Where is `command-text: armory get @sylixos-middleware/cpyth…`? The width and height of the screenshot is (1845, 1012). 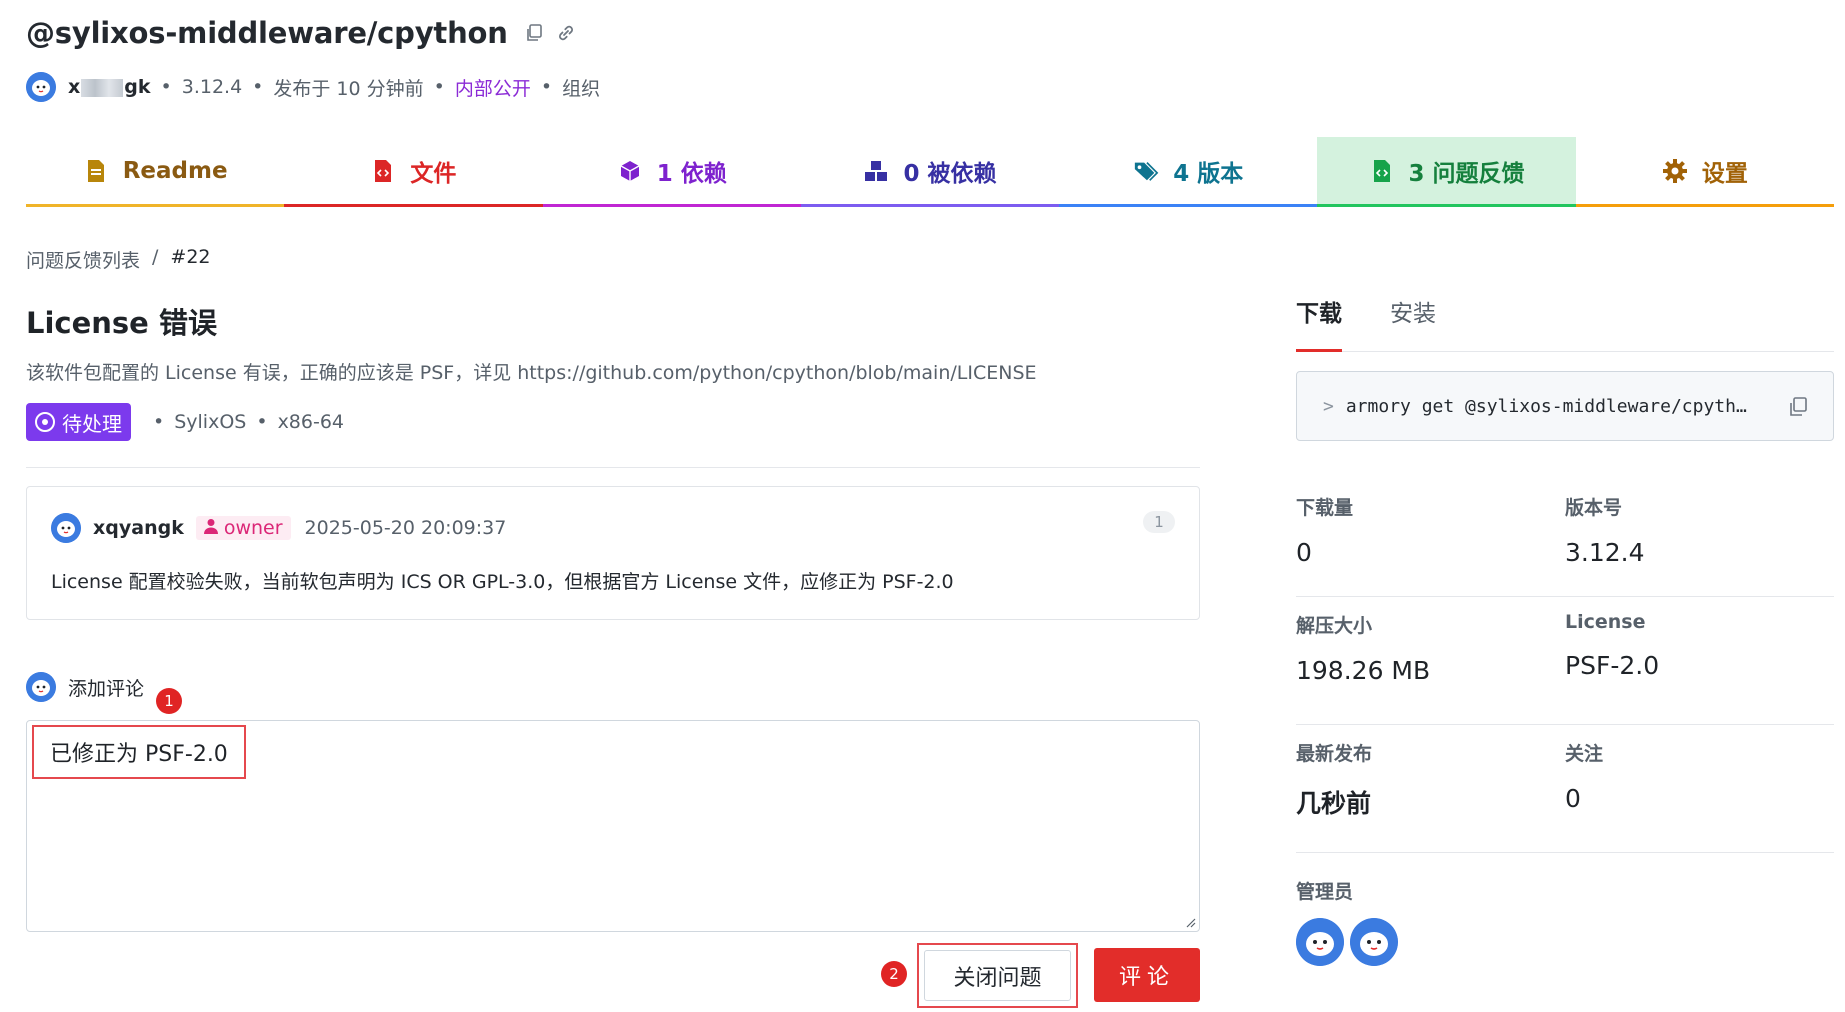 command-text: armory get @sylixos-middleware/cpyth… is located at coordinates (1546, 406).